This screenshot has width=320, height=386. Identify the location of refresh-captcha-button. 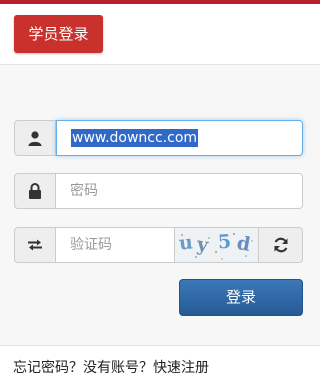
(281, 245).